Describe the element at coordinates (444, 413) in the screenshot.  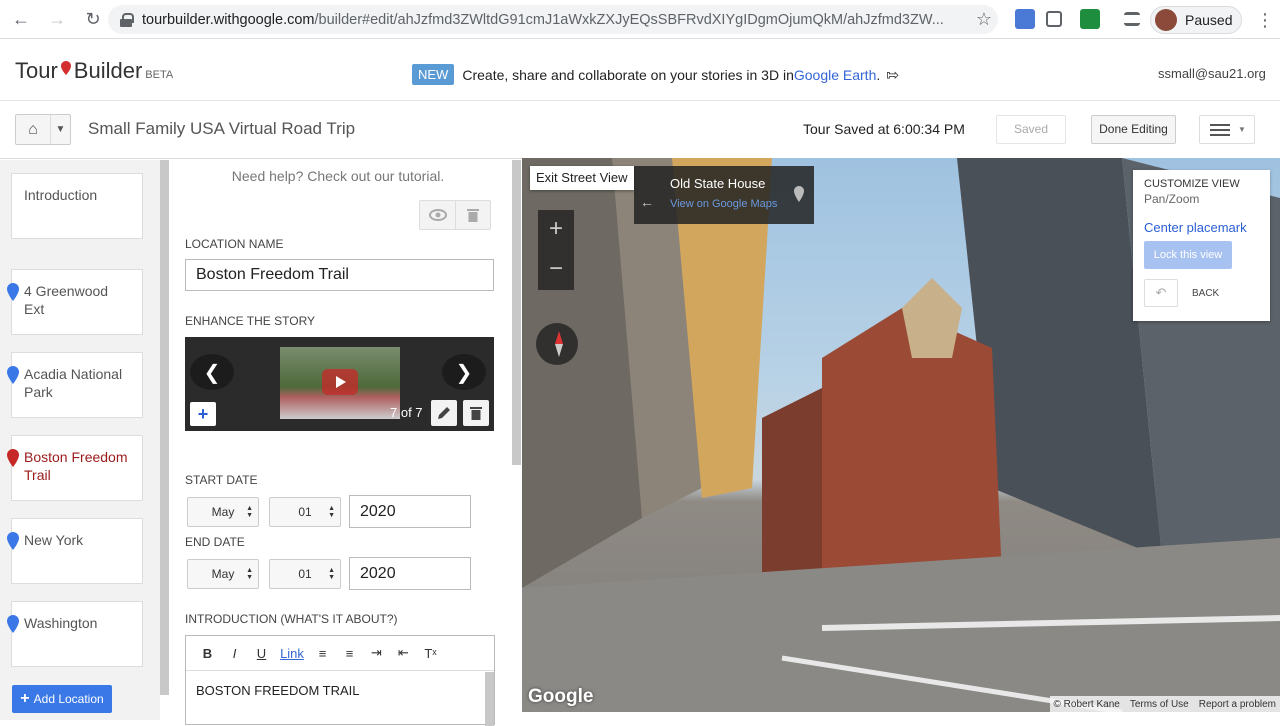
I see `pencil-icon` at that location.